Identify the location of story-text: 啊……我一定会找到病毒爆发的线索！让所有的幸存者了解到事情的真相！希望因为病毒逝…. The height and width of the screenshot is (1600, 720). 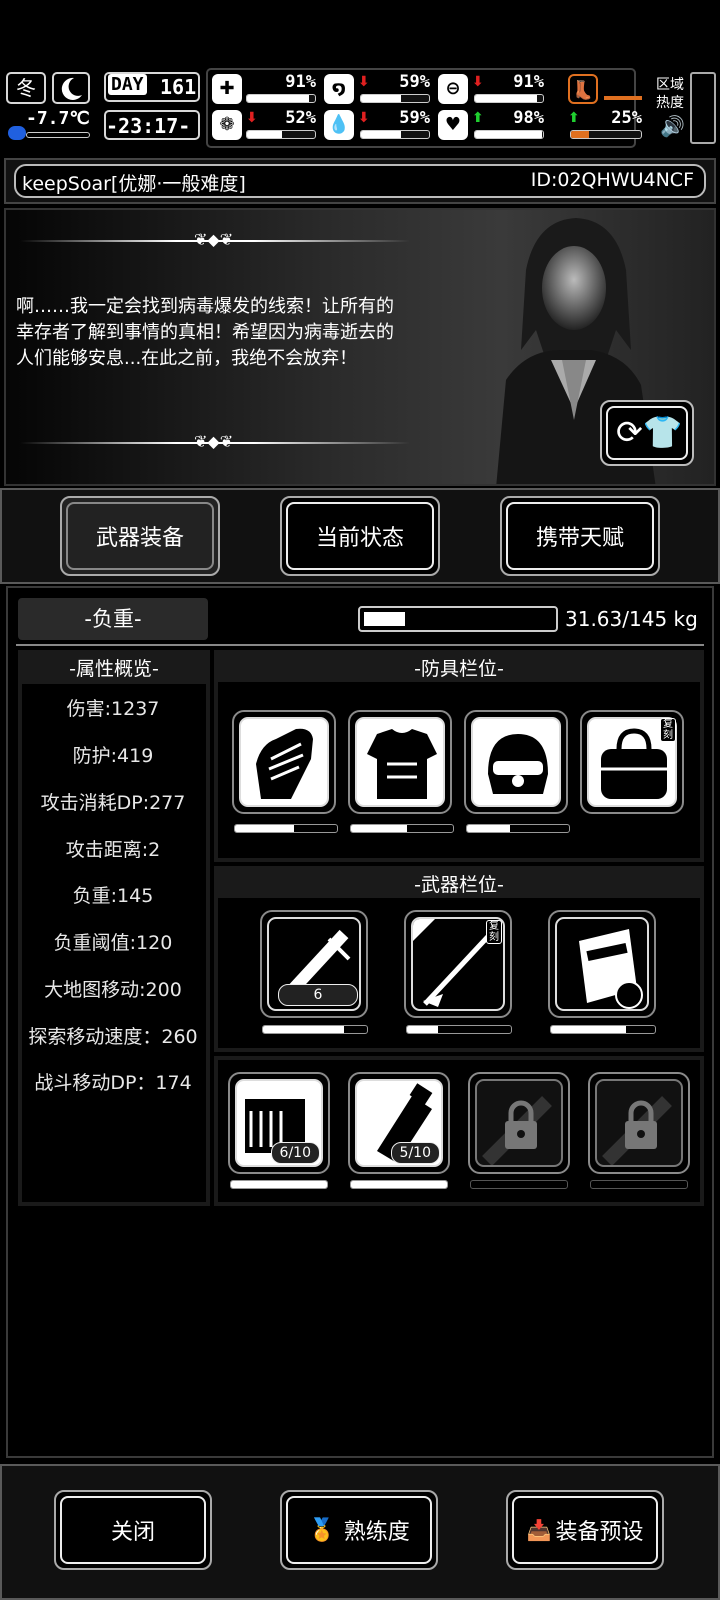
(205, 332).